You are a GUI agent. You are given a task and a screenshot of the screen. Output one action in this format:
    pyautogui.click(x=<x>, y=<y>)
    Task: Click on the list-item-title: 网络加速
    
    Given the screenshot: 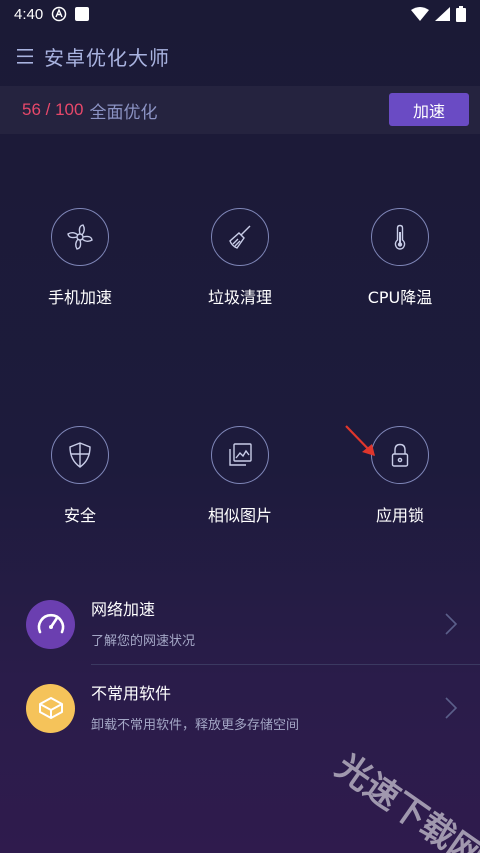 What is the action you would take?
    pyautogui.click(x=123, y=609)
    